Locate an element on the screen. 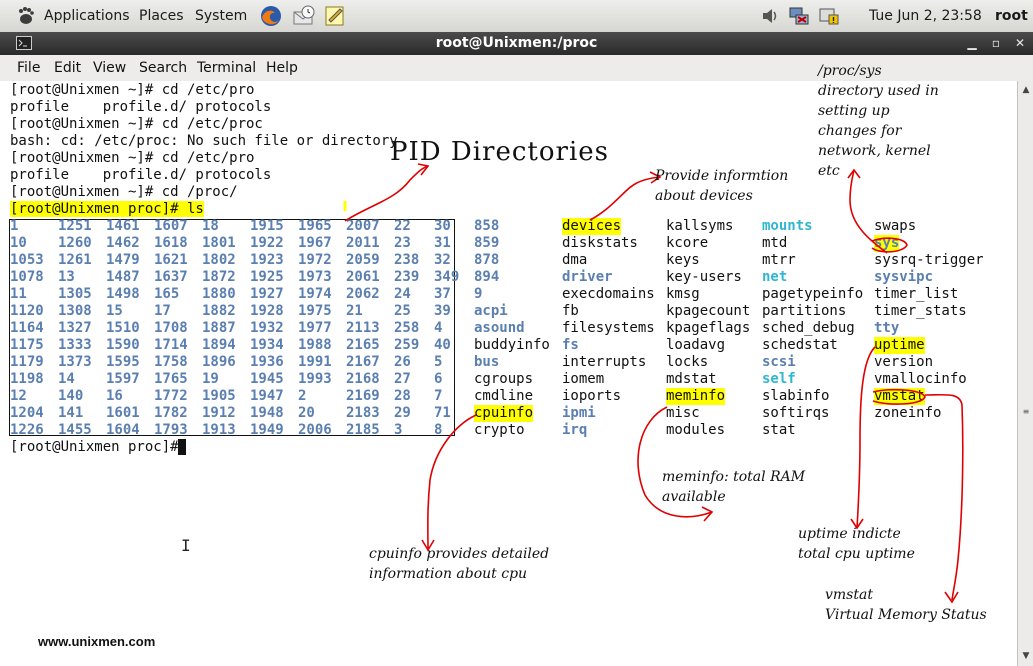 This screenshot has height=666, width=1033. watermark: www.unixmen.com is located at coordinates (97, 641).